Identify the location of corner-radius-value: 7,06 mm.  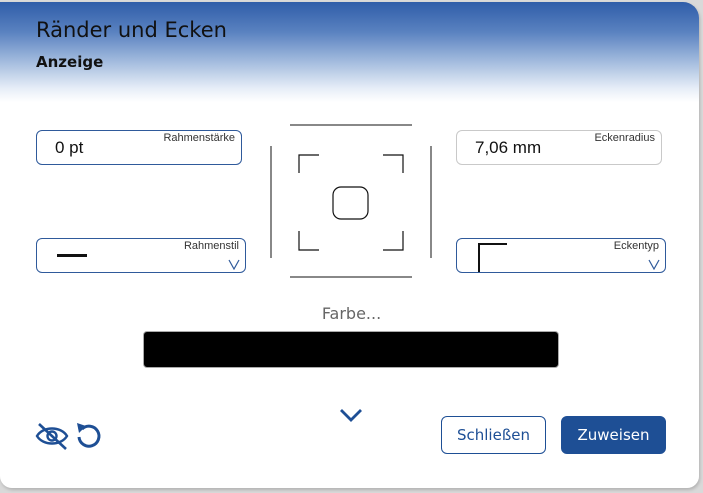
(508, 148).